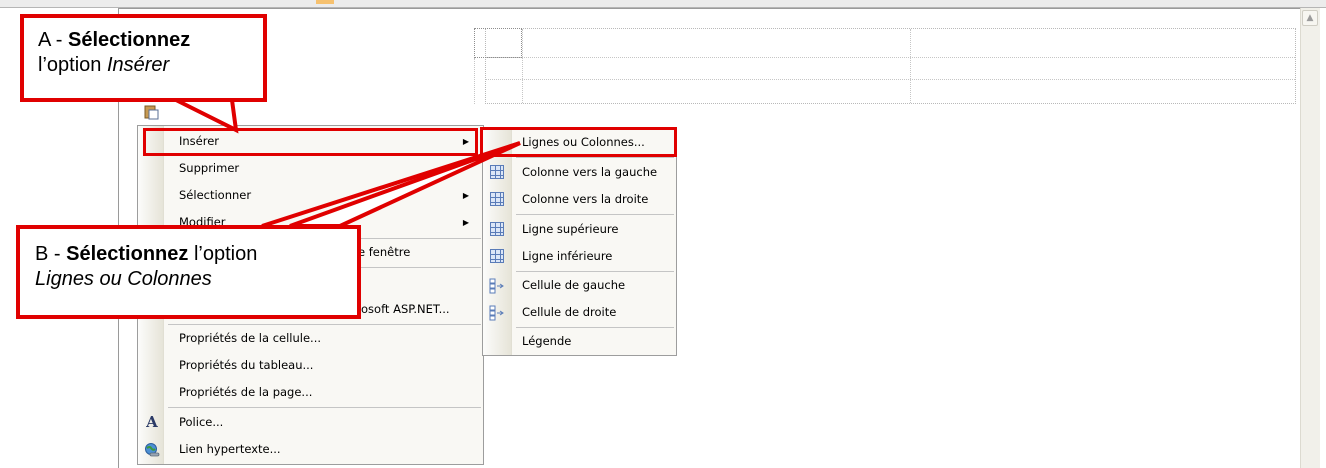  I want to click on callout-a-middle: l’option, so click(72, 65).